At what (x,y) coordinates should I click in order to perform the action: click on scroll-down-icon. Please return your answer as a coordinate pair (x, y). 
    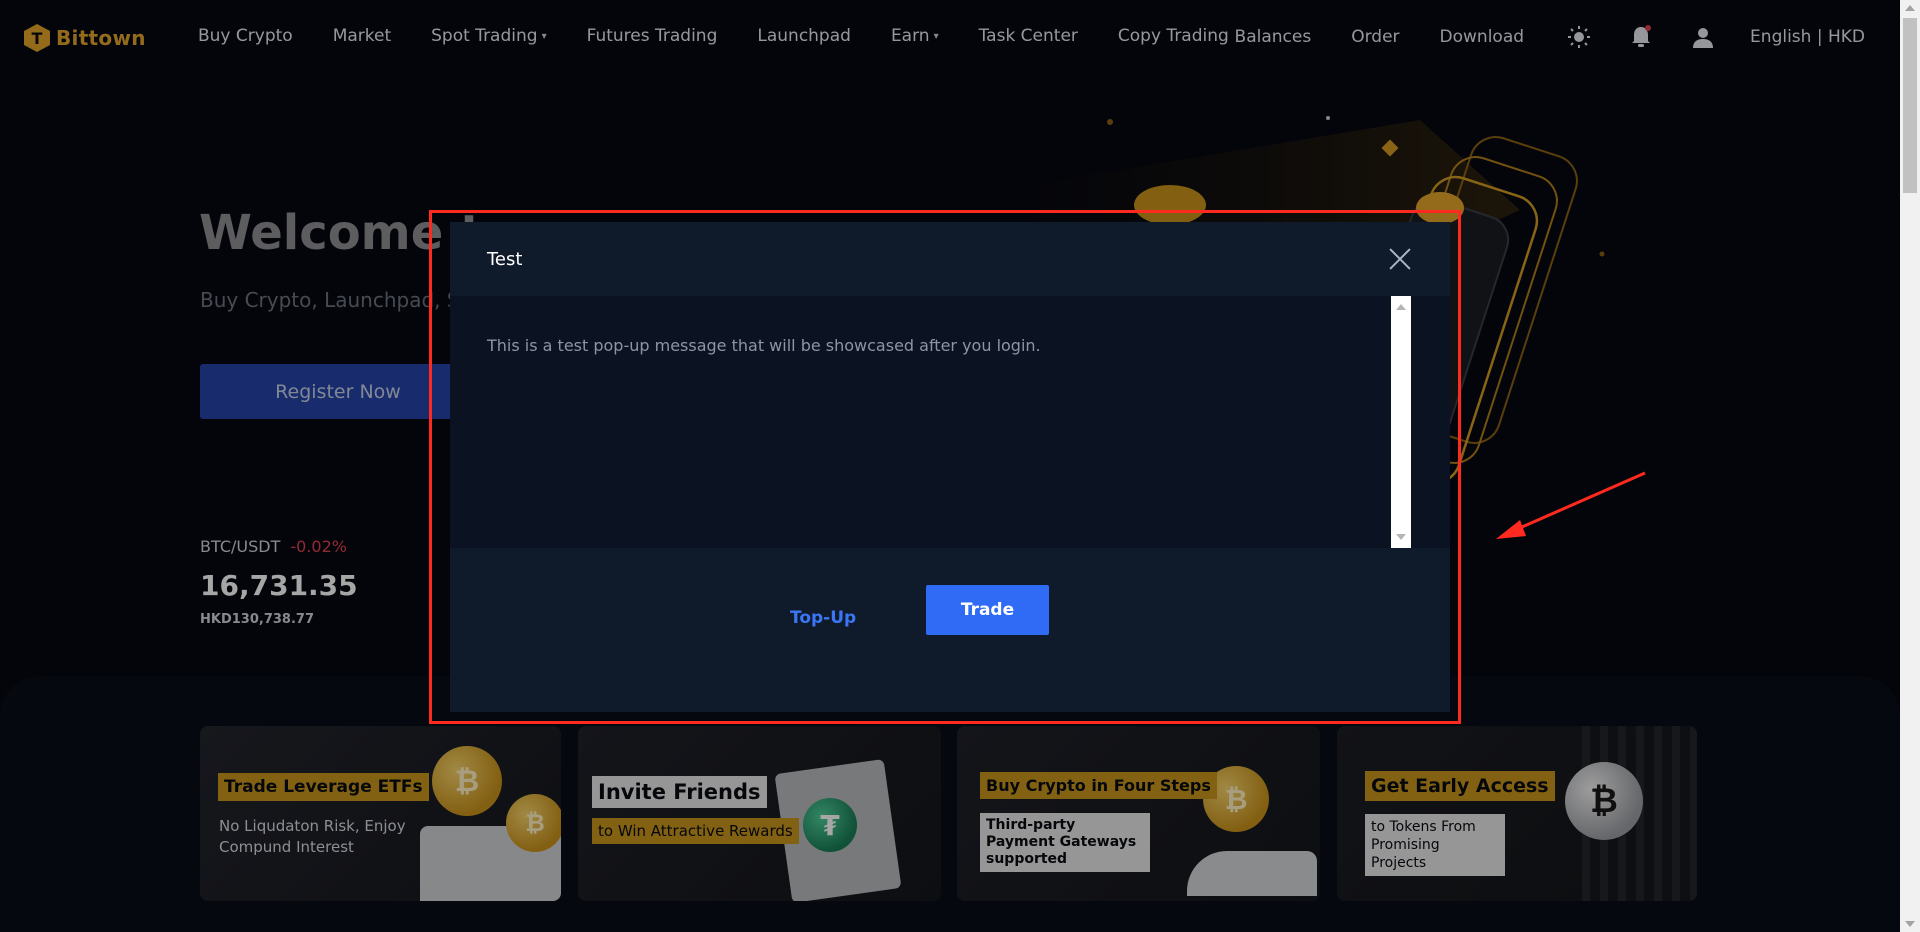
    Looking at the image, I should click on (1910, 924).